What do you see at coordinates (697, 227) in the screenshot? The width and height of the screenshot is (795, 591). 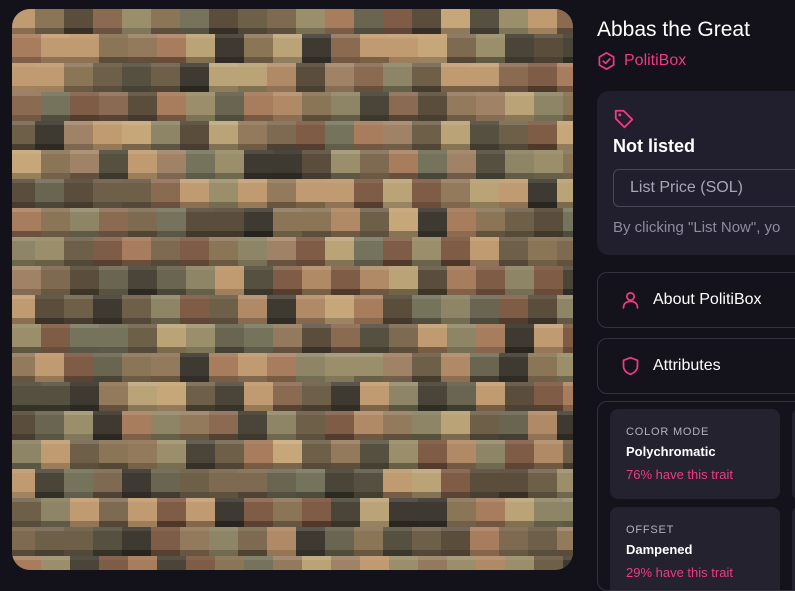 I see `listing-disclaimer: By clicking "List Now", yo` at bounding box center [697, 227].